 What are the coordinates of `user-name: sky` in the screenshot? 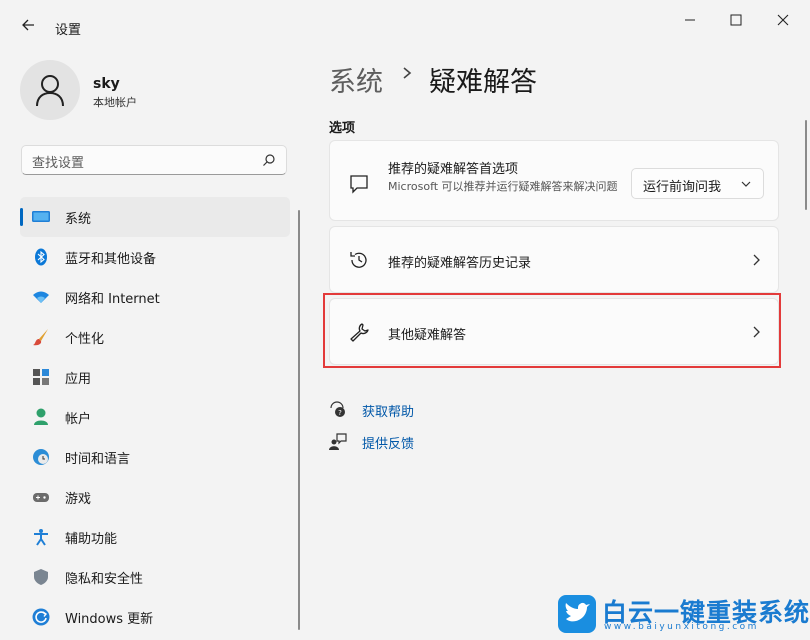 It's located at (106, 84).